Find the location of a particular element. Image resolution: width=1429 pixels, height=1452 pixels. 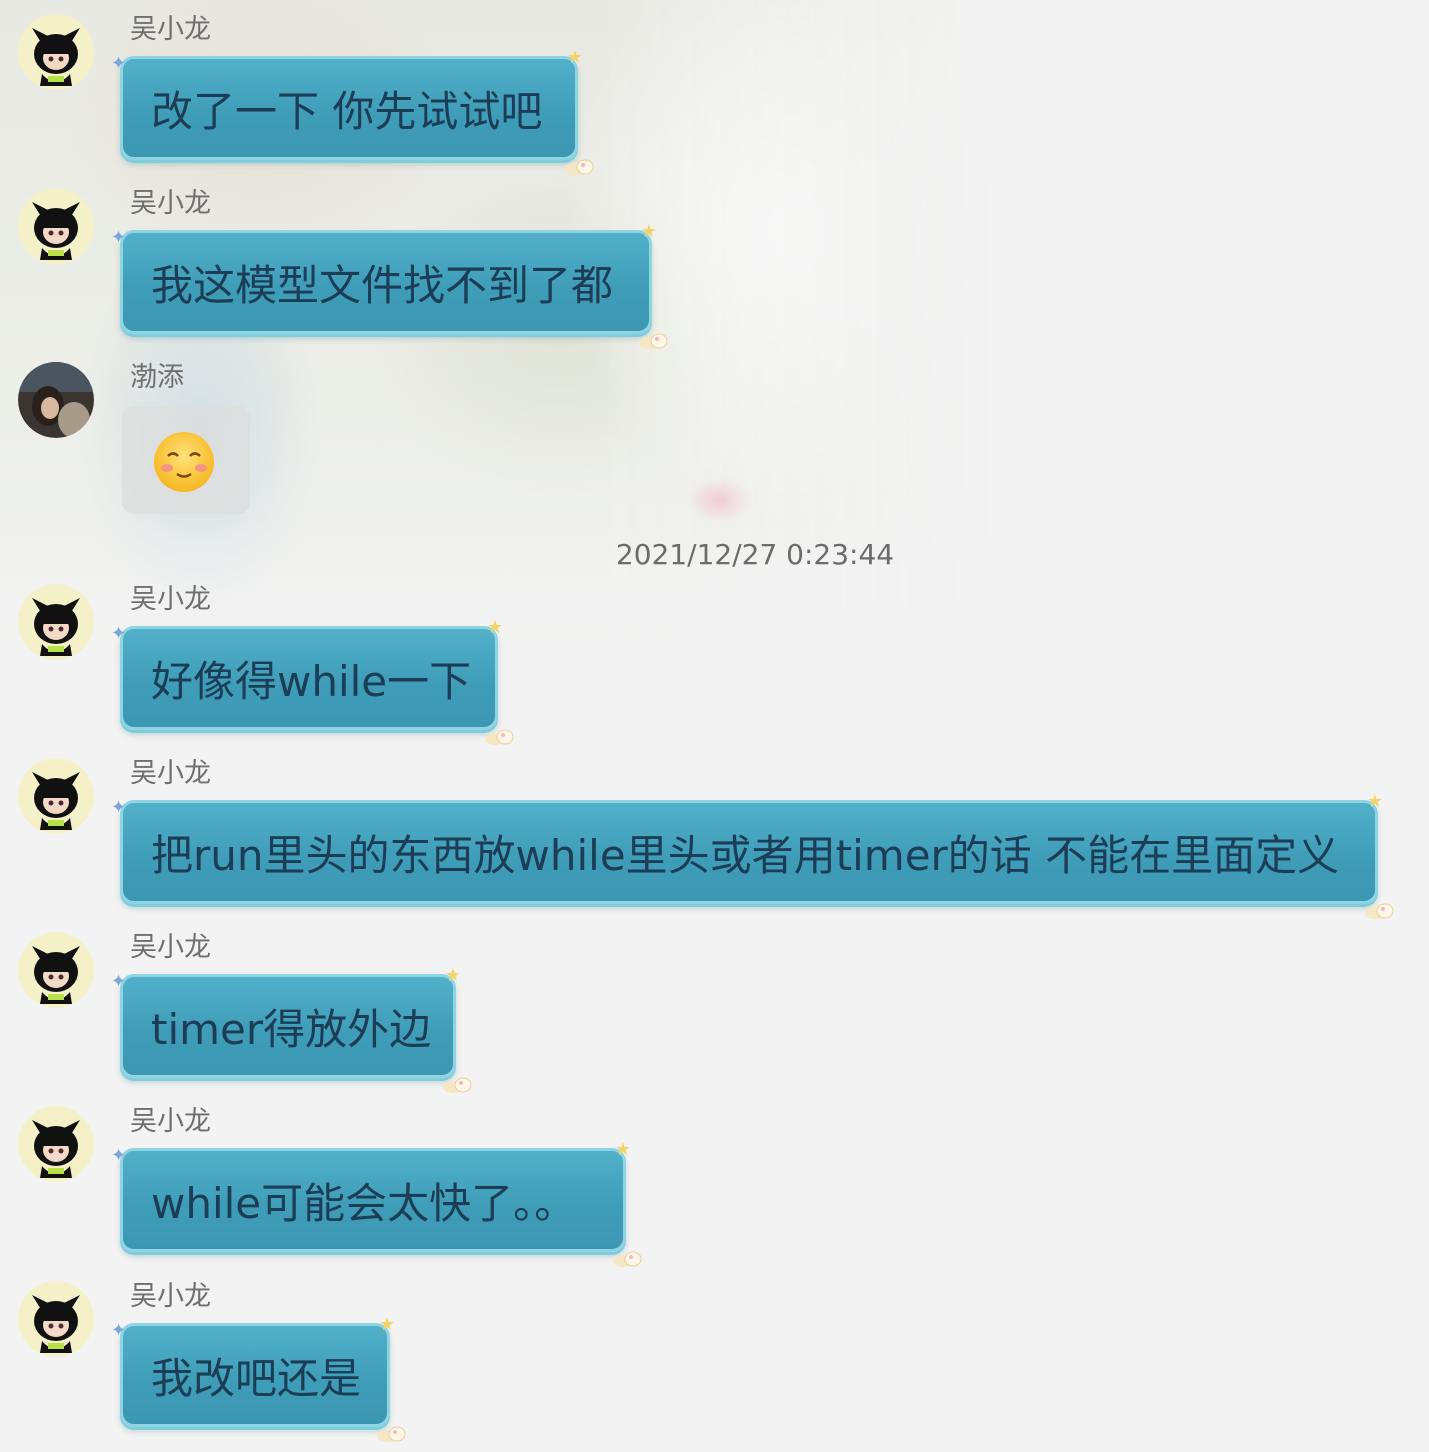

message-bubble: ✦ ★ 好像得while一下 is located at coordinates (312, 681).